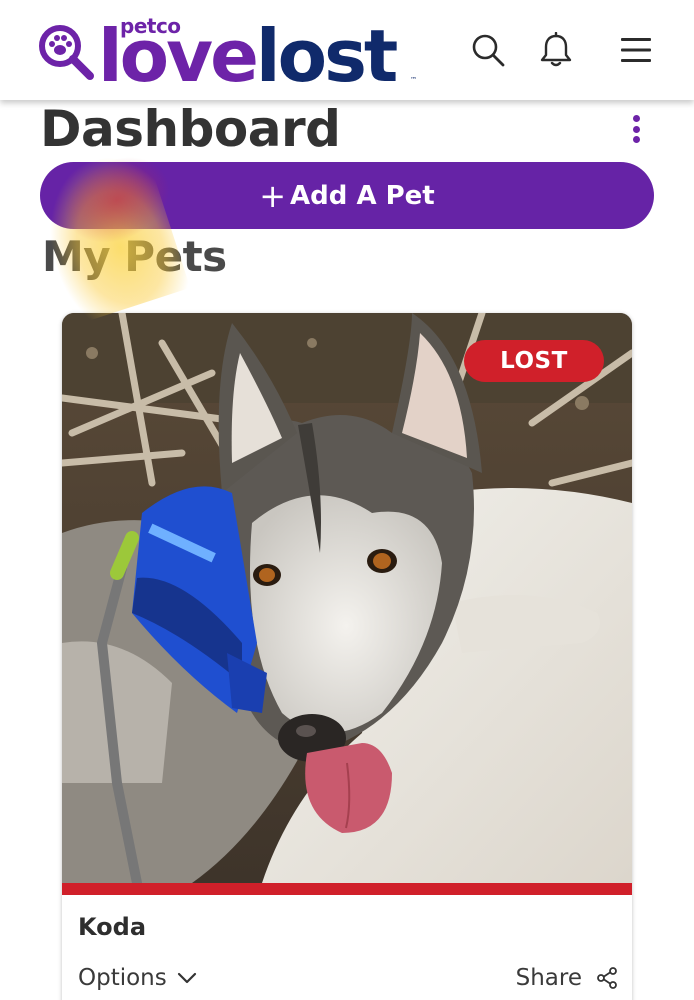 The height and width of the screenshot is (1000, 694). What do you see at coordinates (326, 56) in the screenshot?
I see `logo-lost-text: lost` at bounding box center [326, 56].